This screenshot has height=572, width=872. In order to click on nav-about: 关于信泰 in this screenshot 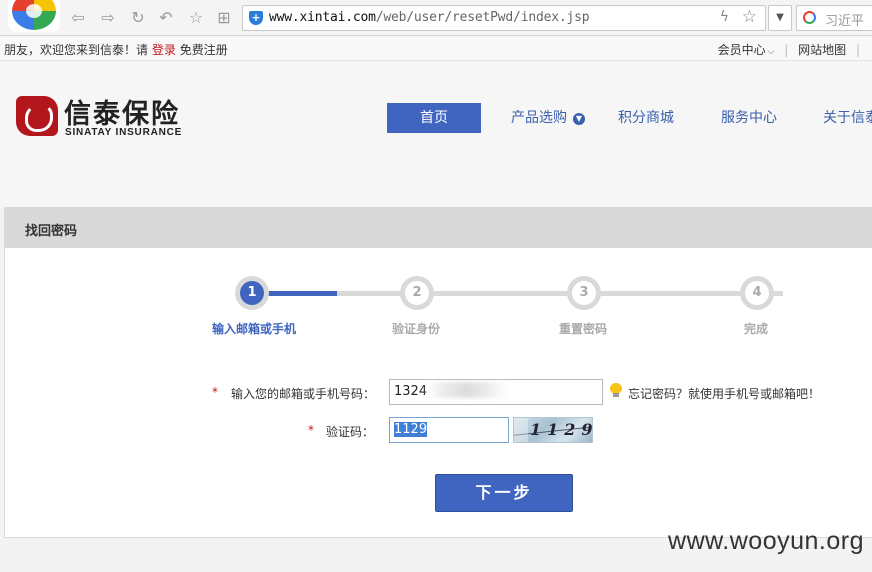, I will do `click(847, 118)`.